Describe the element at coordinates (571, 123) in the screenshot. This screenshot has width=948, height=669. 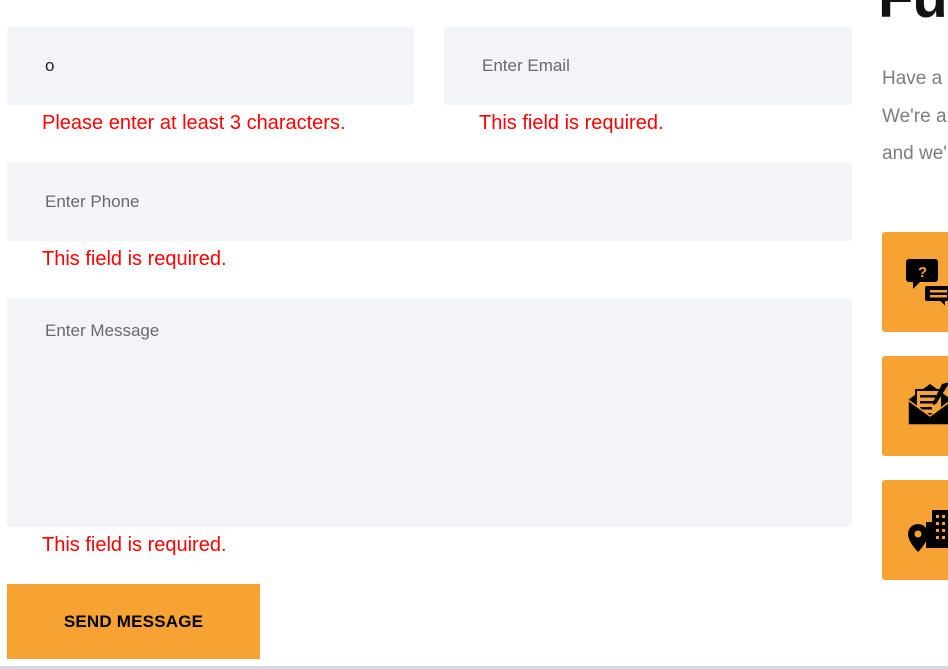
I see `email-error: This field is required.` at that location.